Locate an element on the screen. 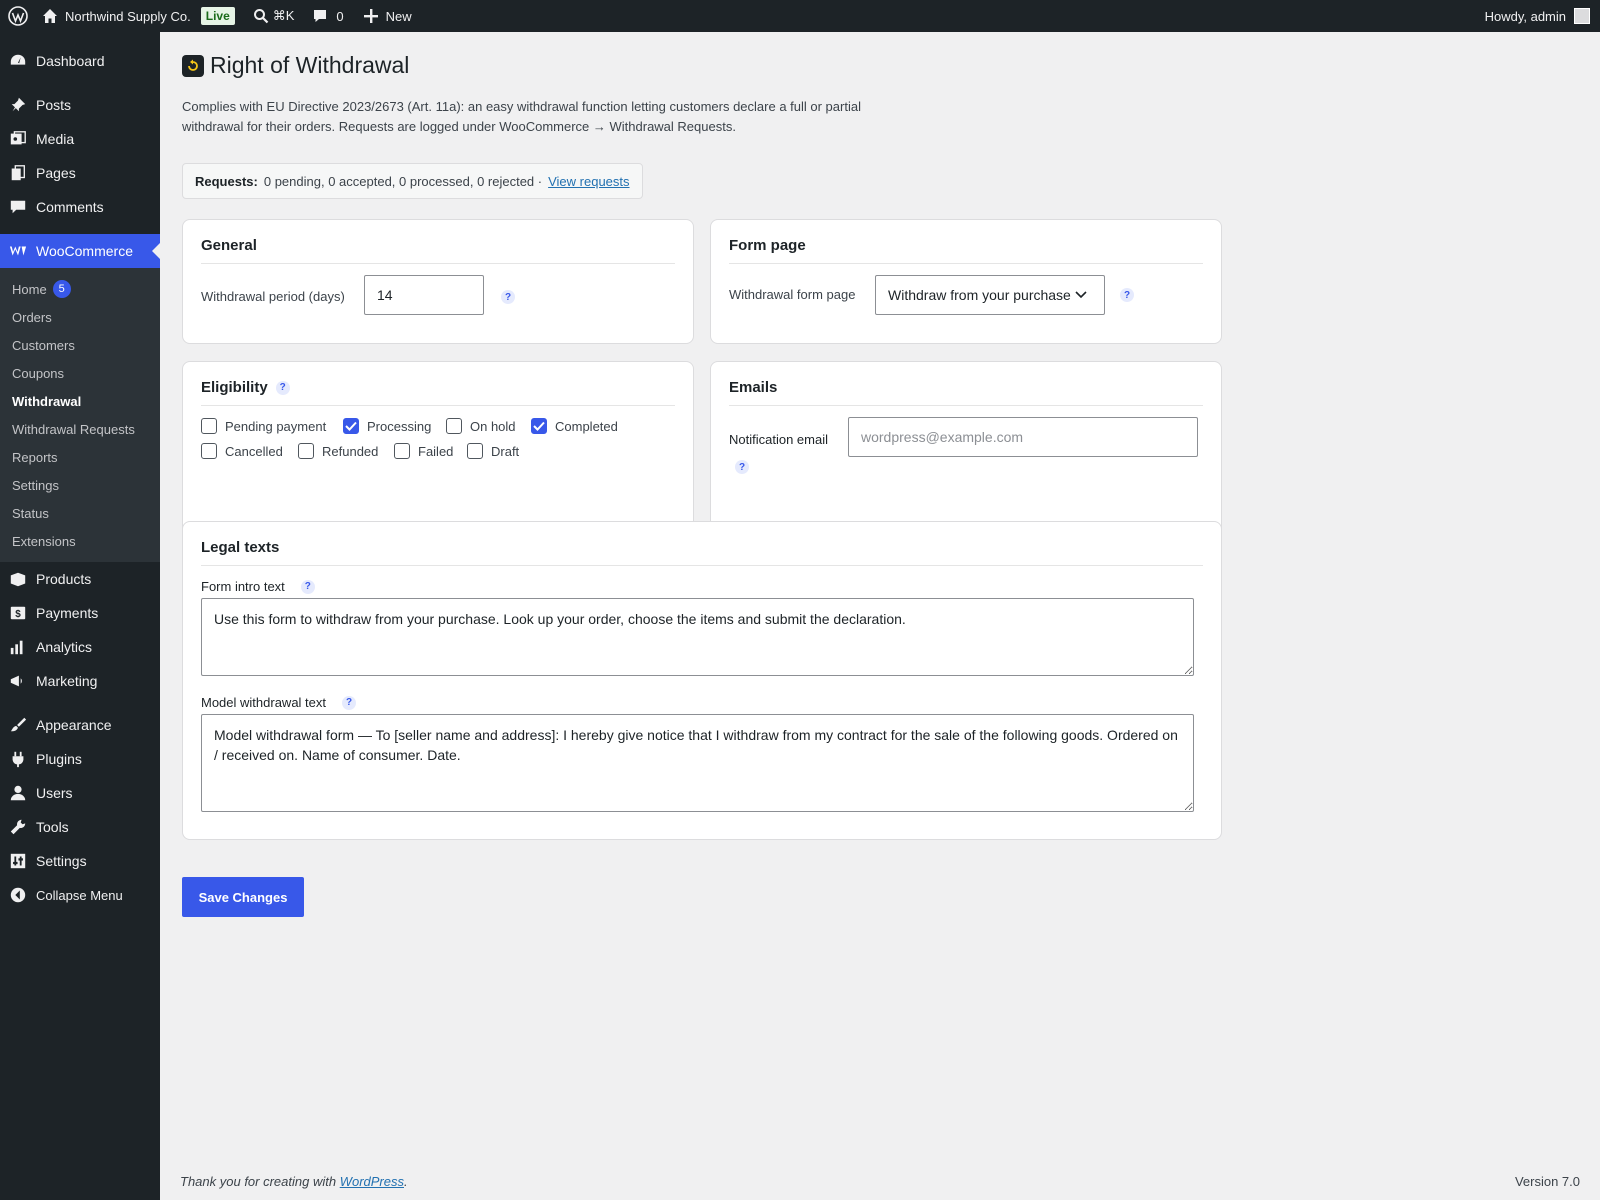 This screenshot has width=1600, height=1200. status-checkbox-processing: Processing is located at coordinates (387, 426).